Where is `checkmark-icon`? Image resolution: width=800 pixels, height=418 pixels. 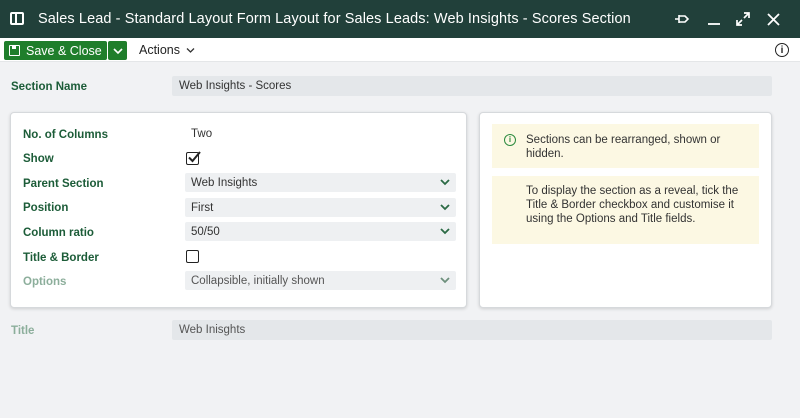
checkmark-icon is located at coordinates (194, 157).